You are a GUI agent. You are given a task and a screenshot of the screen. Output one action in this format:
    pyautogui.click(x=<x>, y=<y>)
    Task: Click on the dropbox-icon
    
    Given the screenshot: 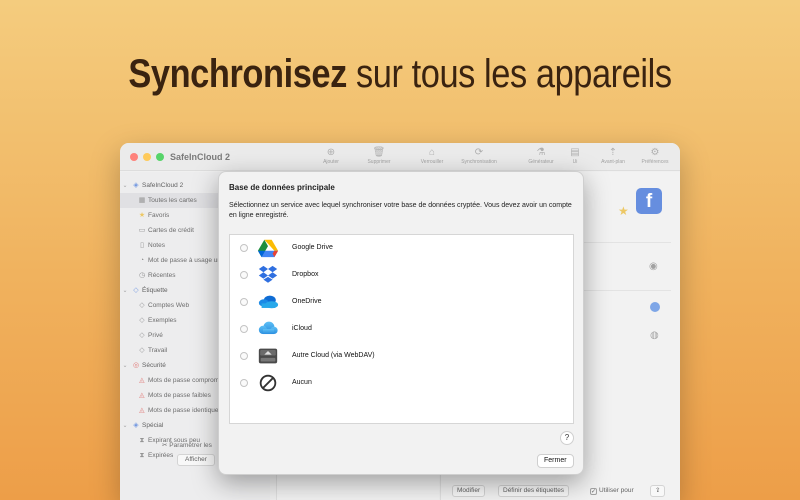 What is the action you would take?
    pyautogui.click(x=268, y=274)
    